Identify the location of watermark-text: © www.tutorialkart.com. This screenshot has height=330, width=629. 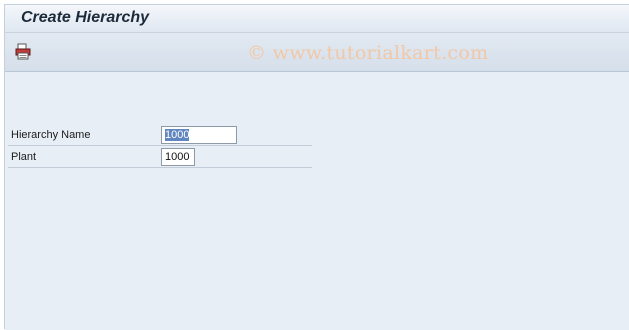
(368, 53).